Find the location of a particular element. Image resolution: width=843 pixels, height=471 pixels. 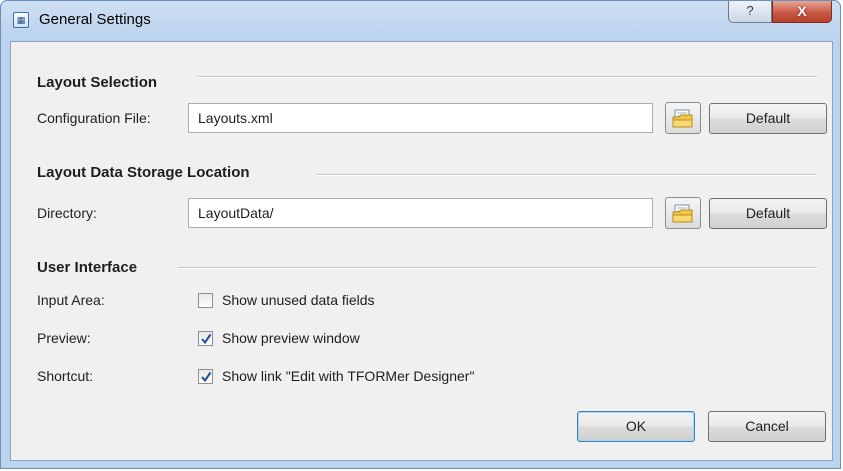

input-area-label: Input Area: is located at coordinates (71, 300).